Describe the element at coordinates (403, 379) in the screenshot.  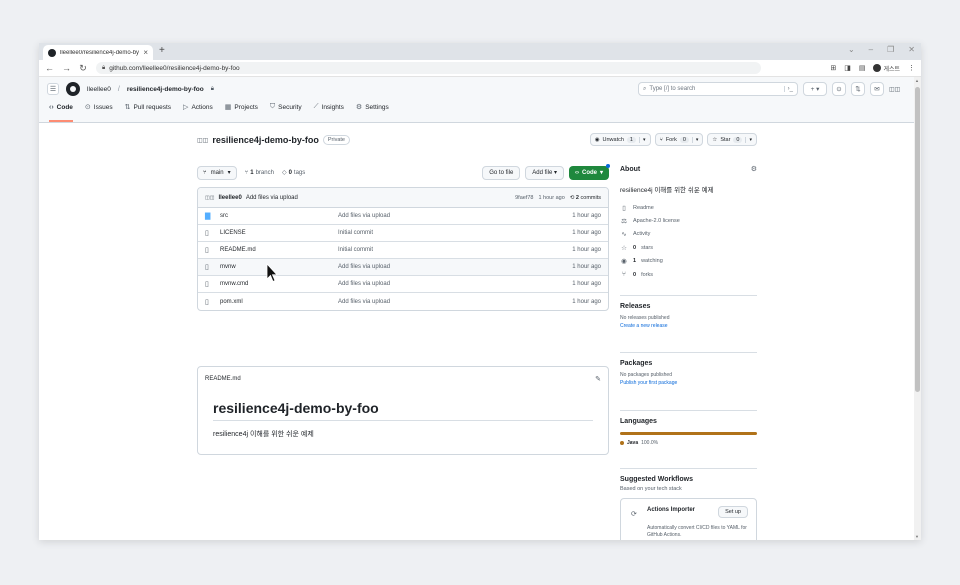
I see `readme-header: README.md ✎` at that location.